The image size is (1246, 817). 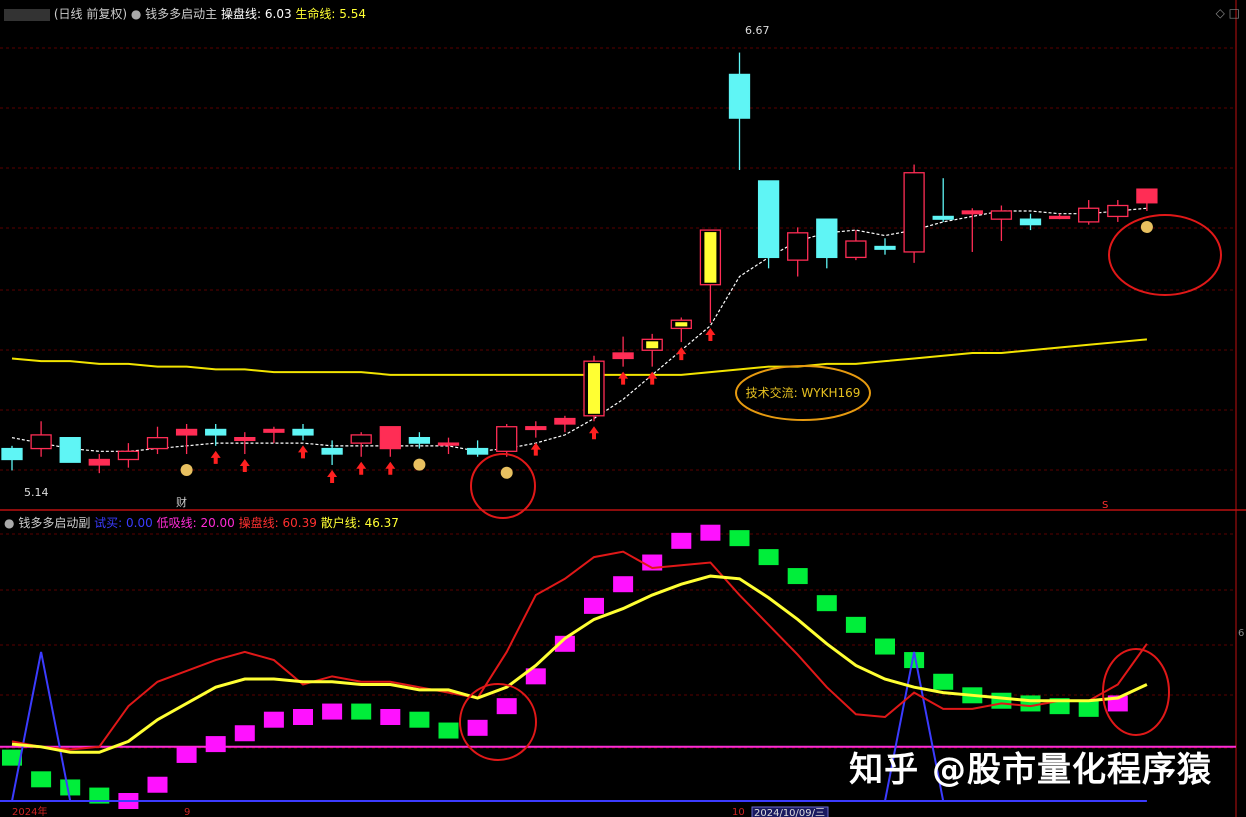 I want to click on window-controls: ◇ □, so click(x=1228, y=13).